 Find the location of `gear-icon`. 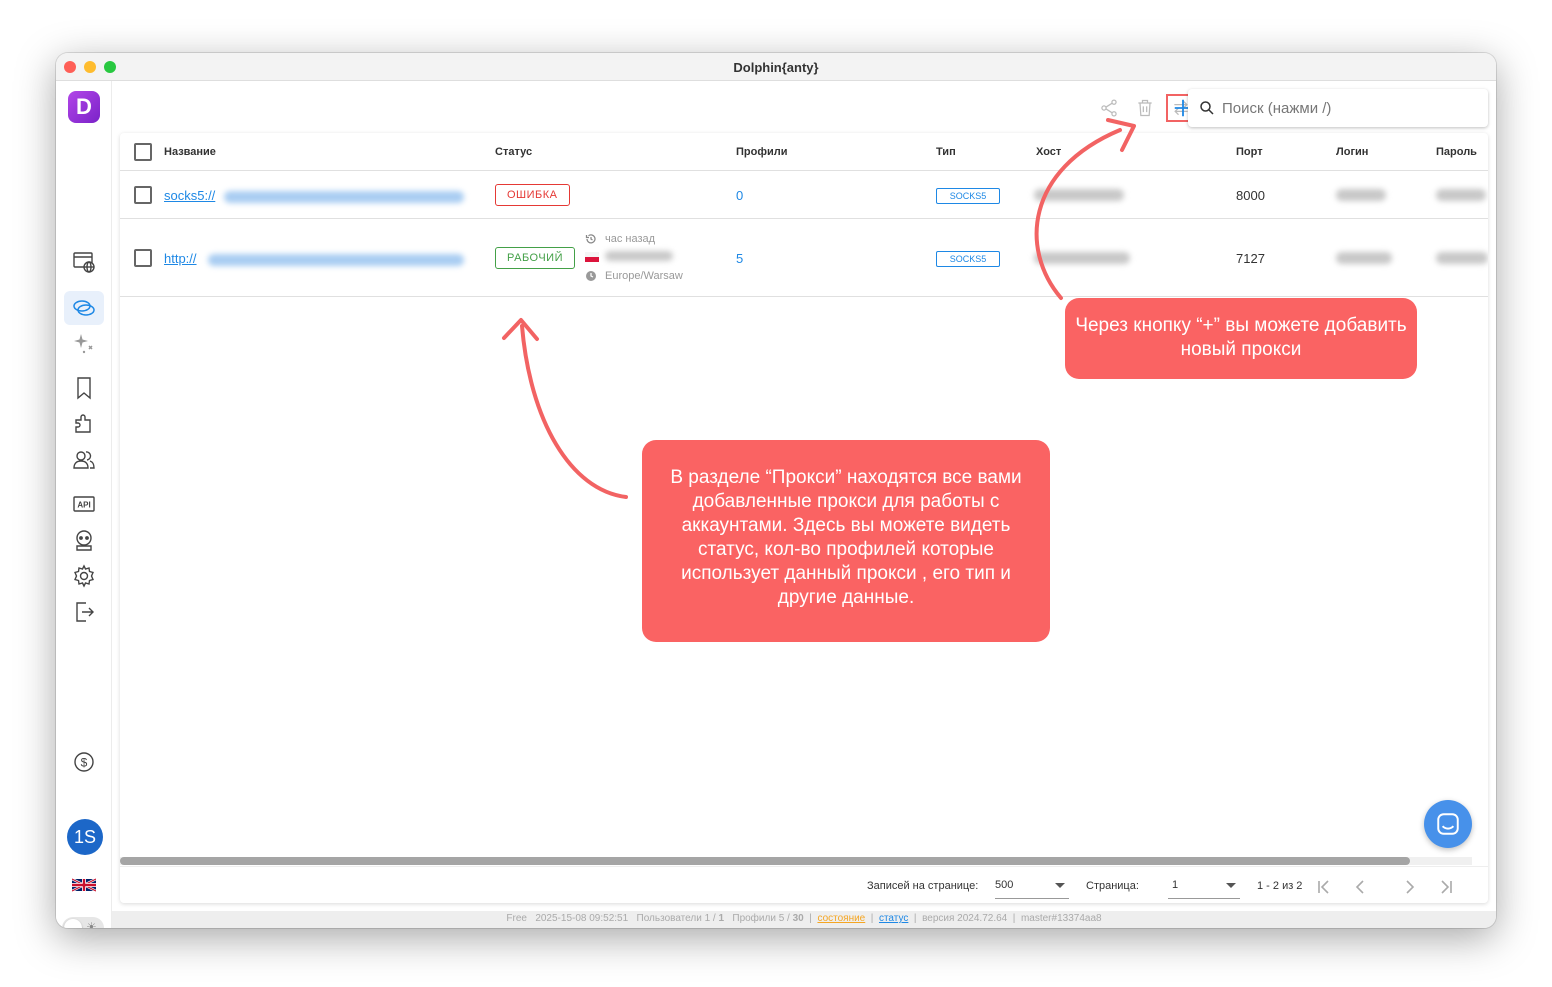

gear-icon is located at coordinates (84, 576).